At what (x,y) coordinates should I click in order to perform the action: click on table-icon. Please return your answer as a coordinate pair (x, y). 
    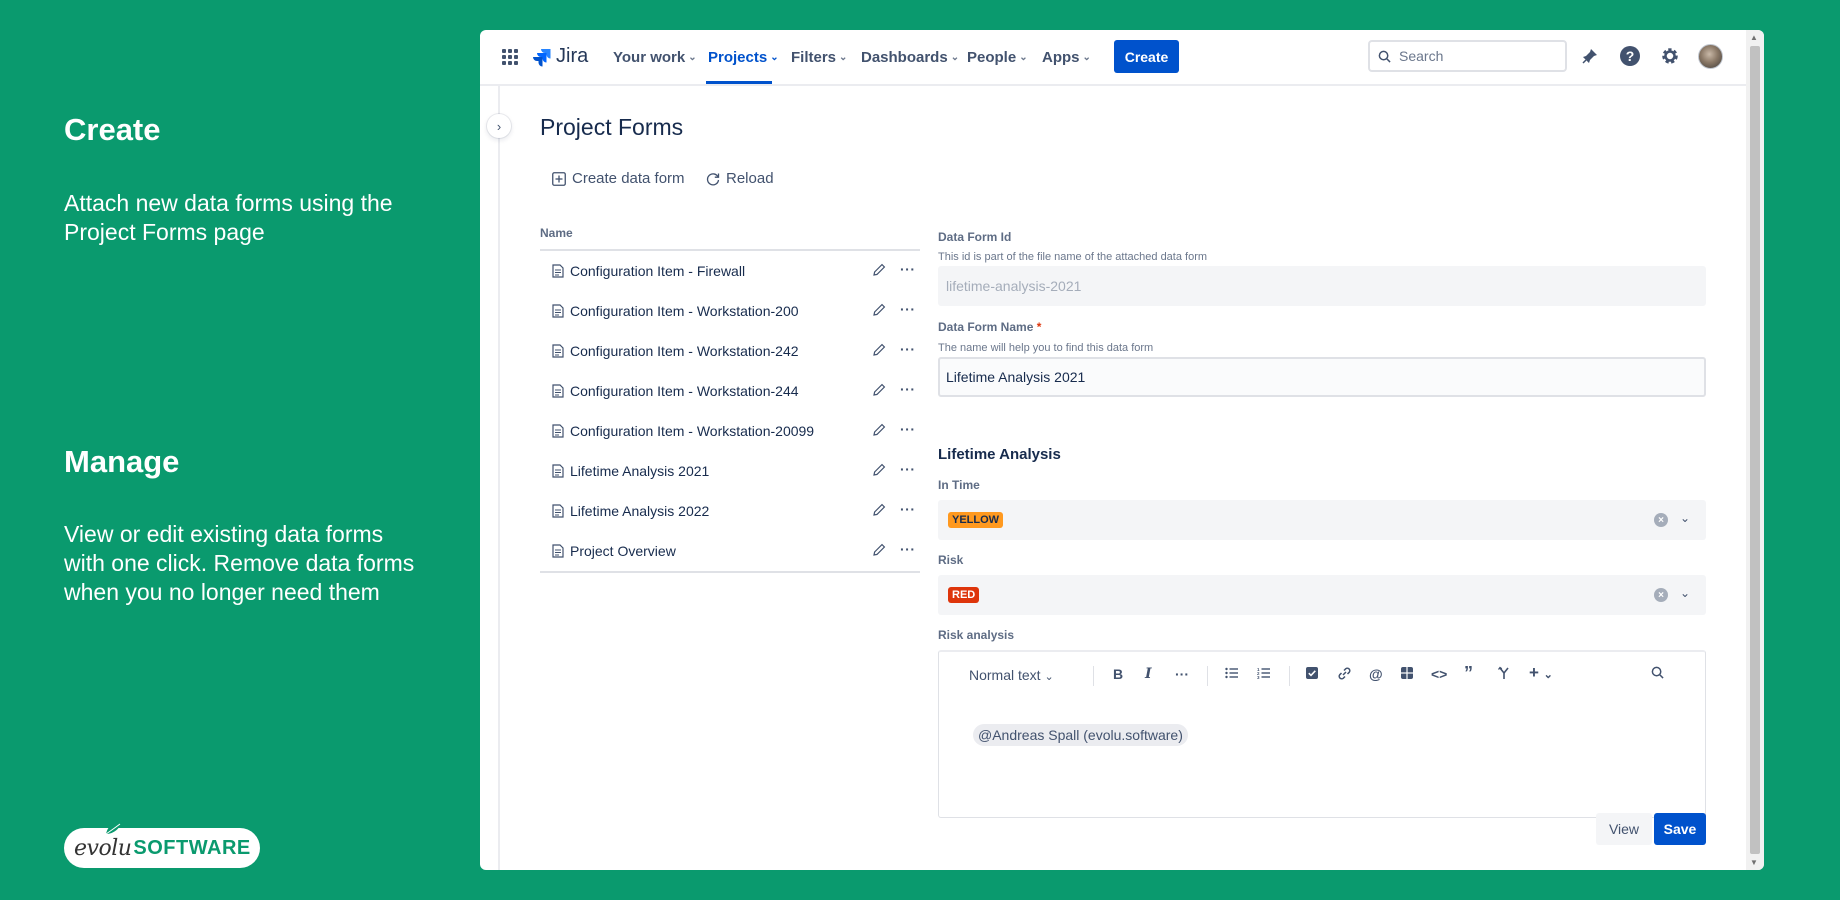
    Looking at the image, I should click on (1407, 674).